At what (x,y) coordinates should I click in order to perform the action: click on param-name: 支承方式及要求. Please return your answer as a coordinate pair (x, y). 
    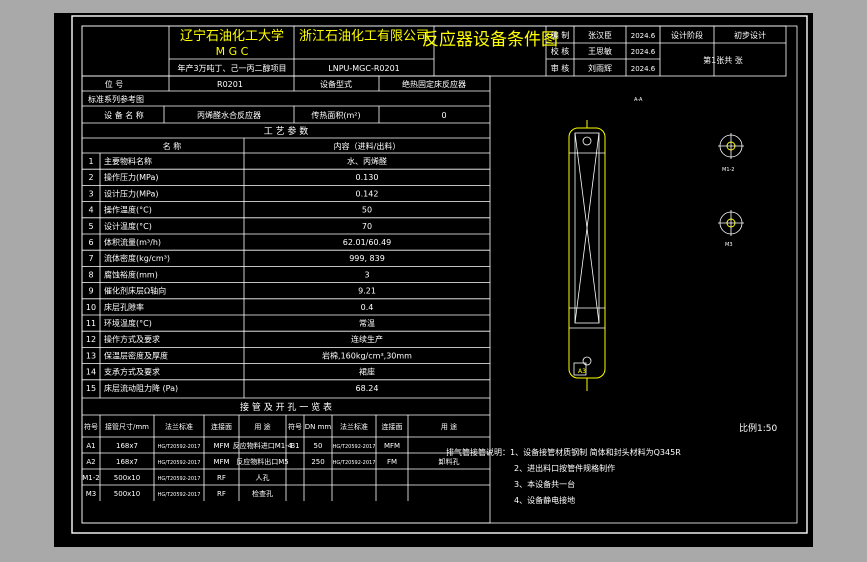
    Looking at the image, I should click on (132, 372).